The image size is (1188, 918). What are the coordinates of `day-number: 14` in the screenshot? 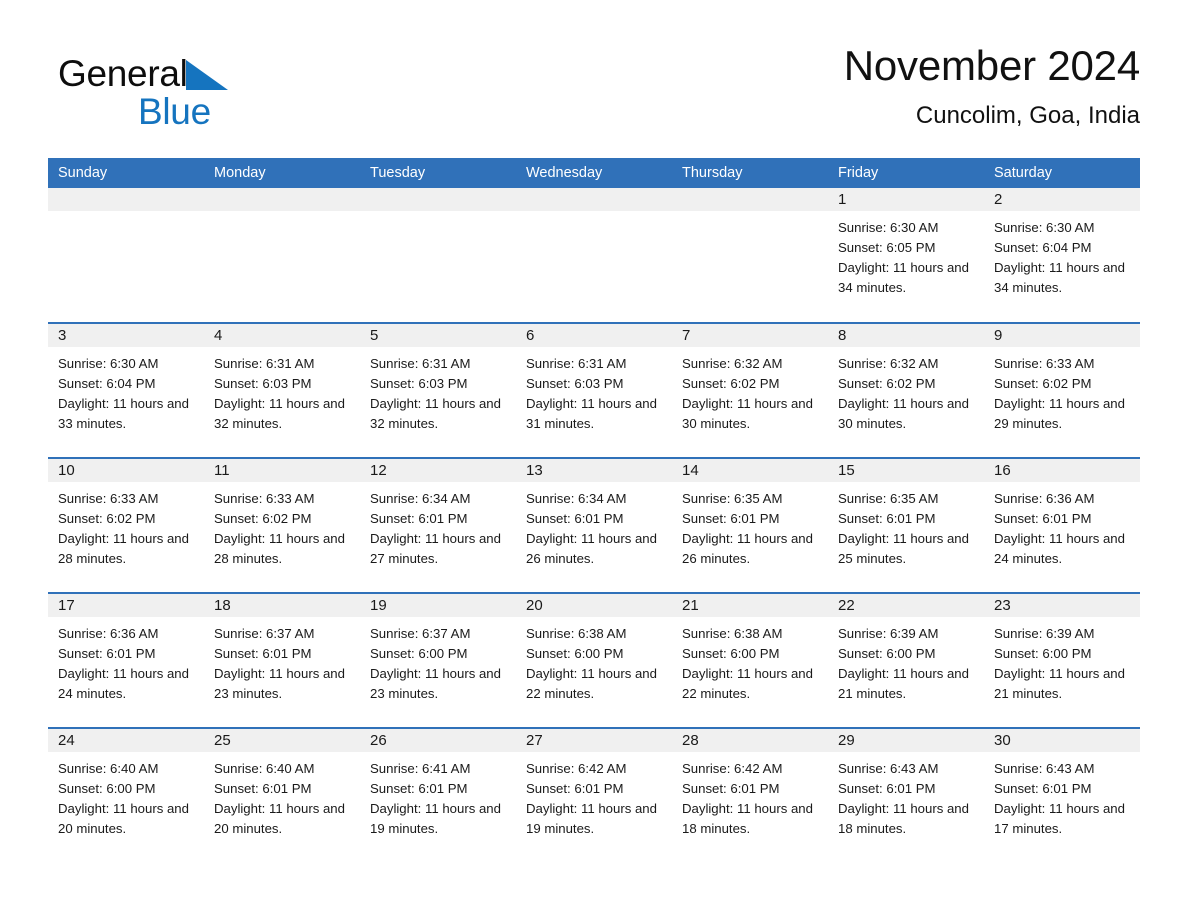 It's located at (750, 470).